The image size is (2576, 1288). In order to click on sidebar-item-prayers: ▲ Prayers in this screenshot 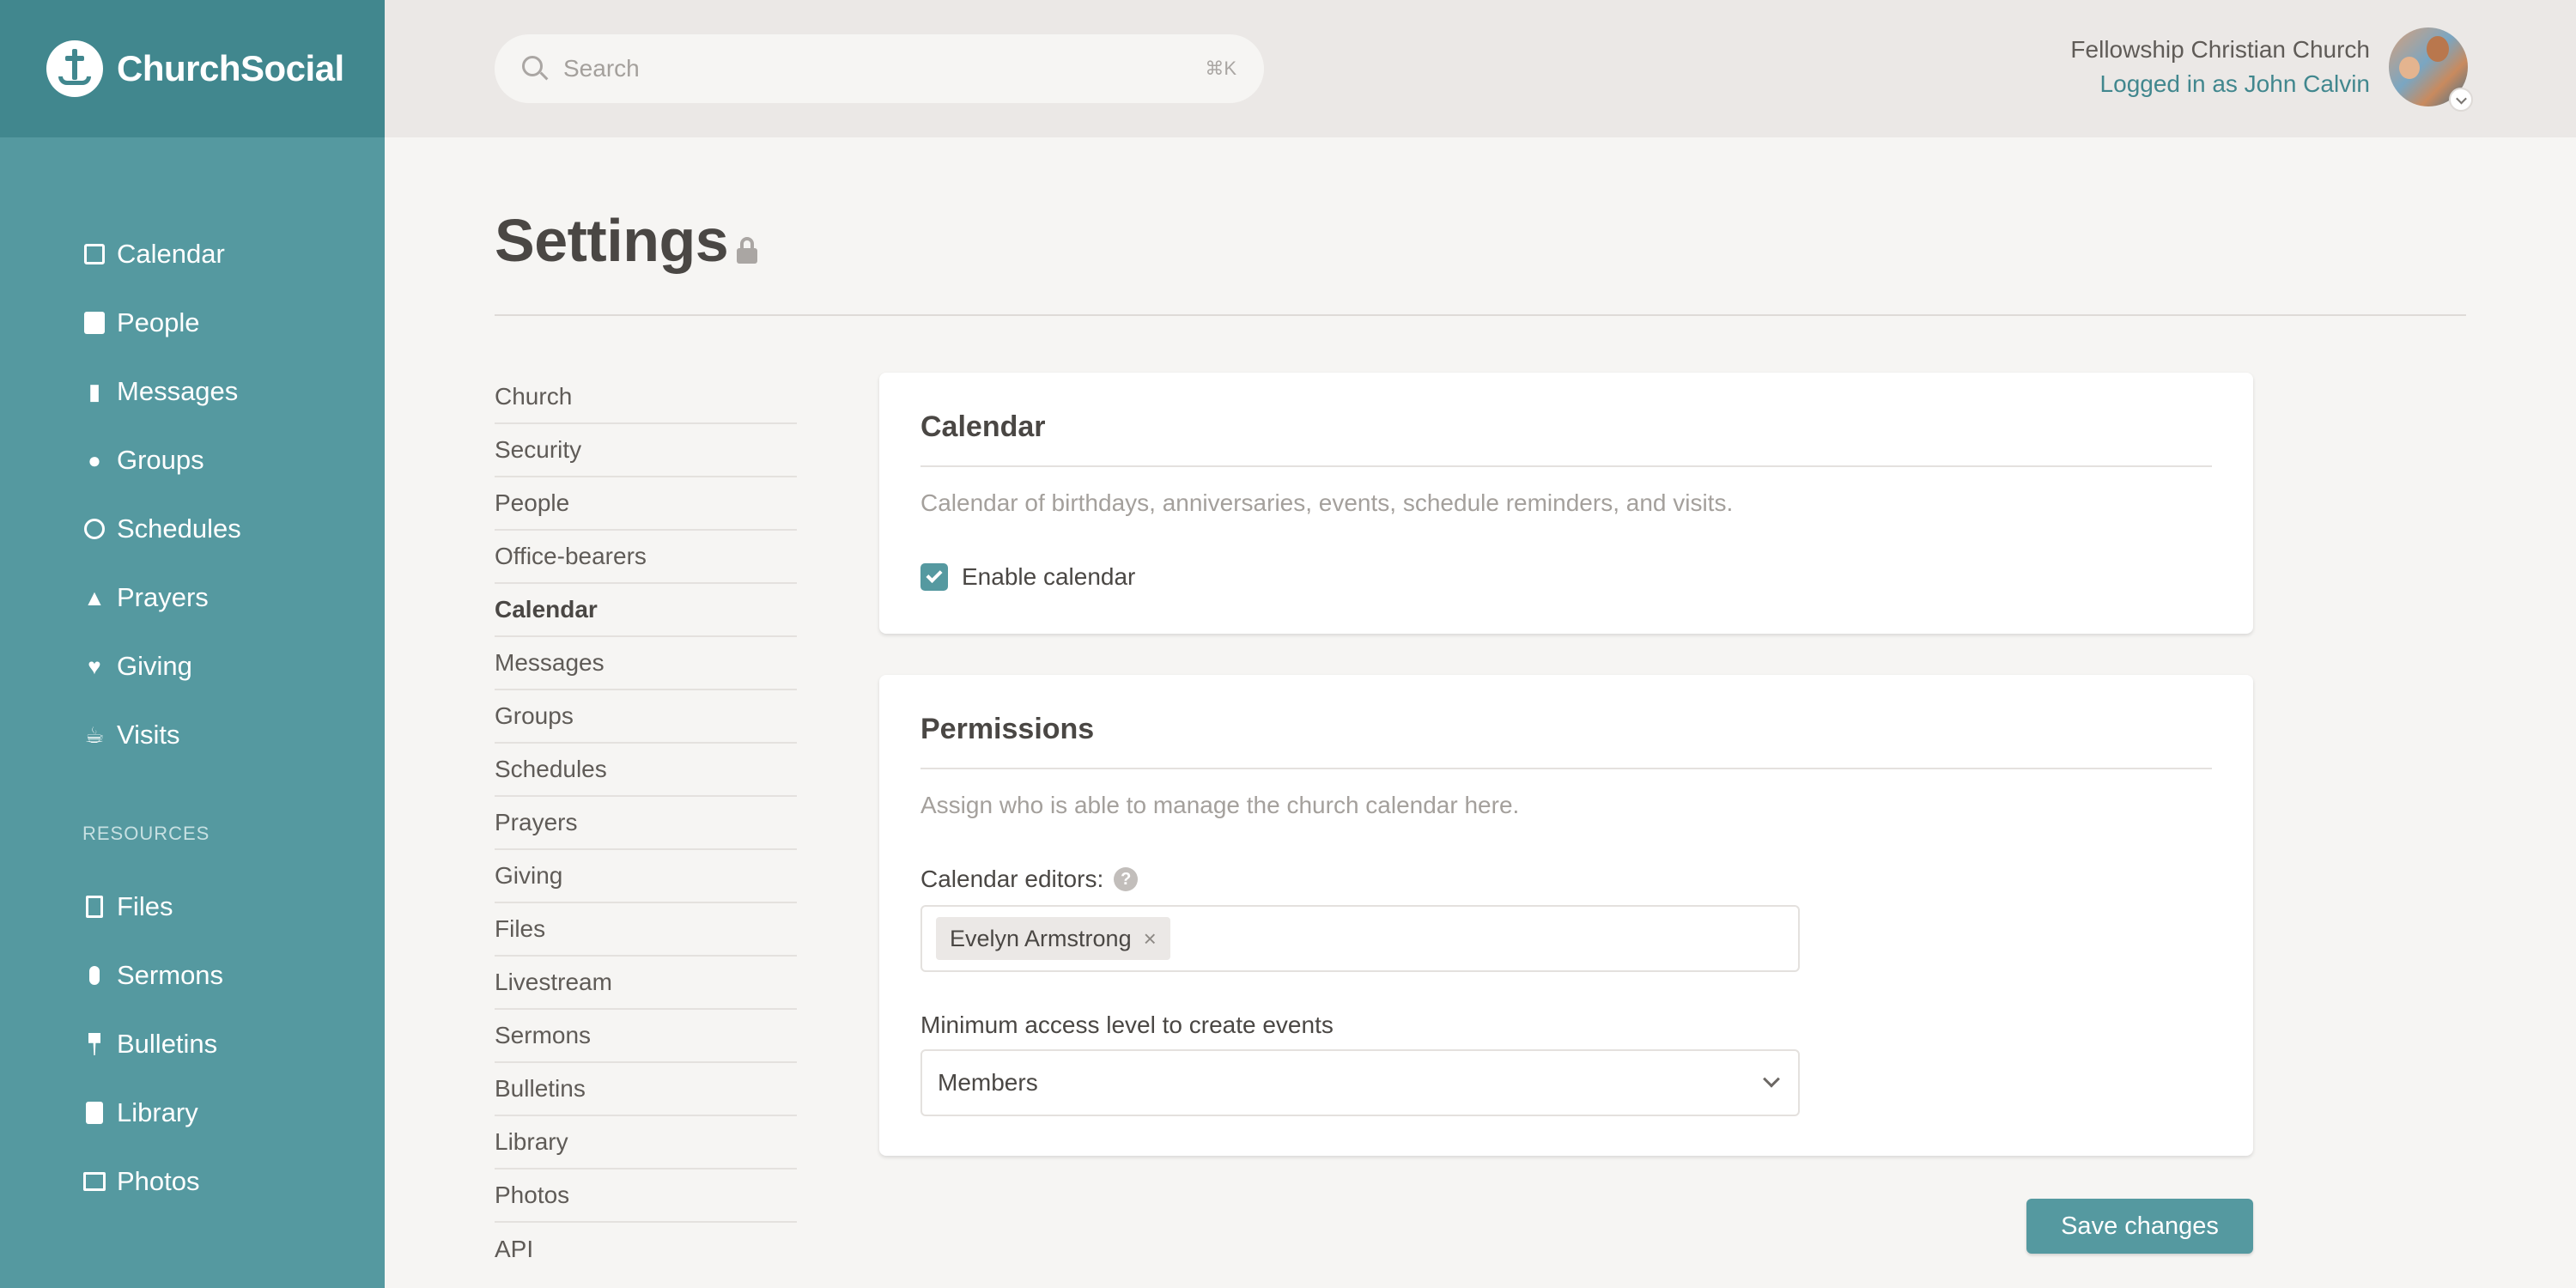, I will do `click(192, 597)`.